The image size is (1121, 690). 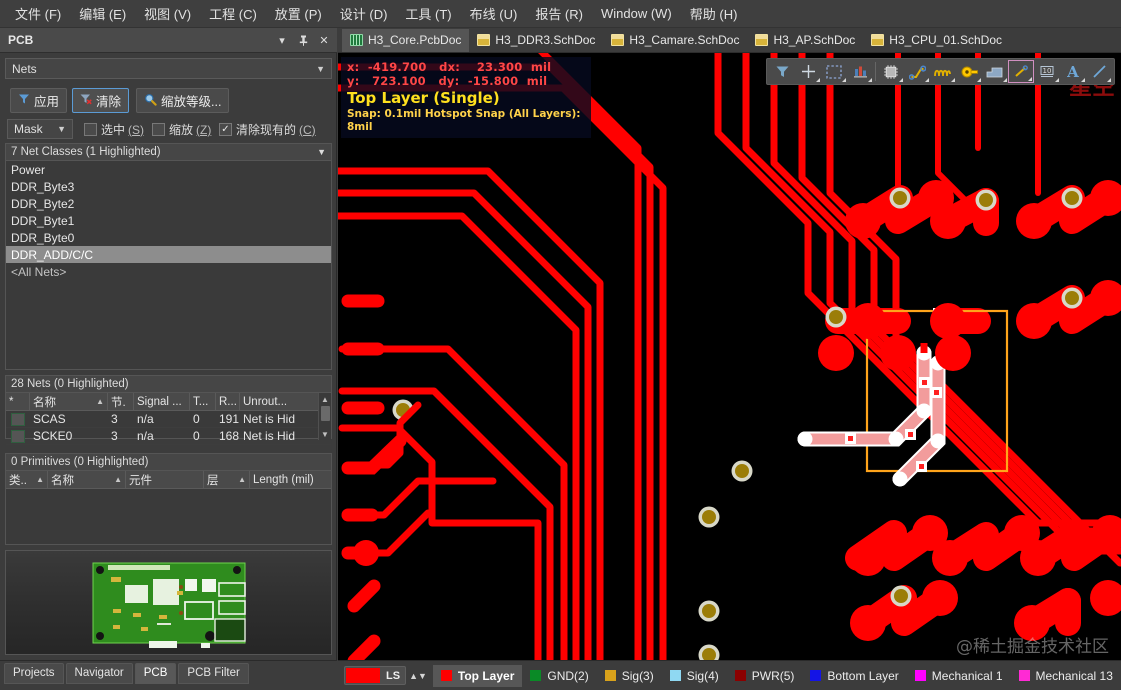 What do you see at coordinates (324, 40) in the screenshot?
I see `close-icon: ✕` at bounding box center [324, 40].